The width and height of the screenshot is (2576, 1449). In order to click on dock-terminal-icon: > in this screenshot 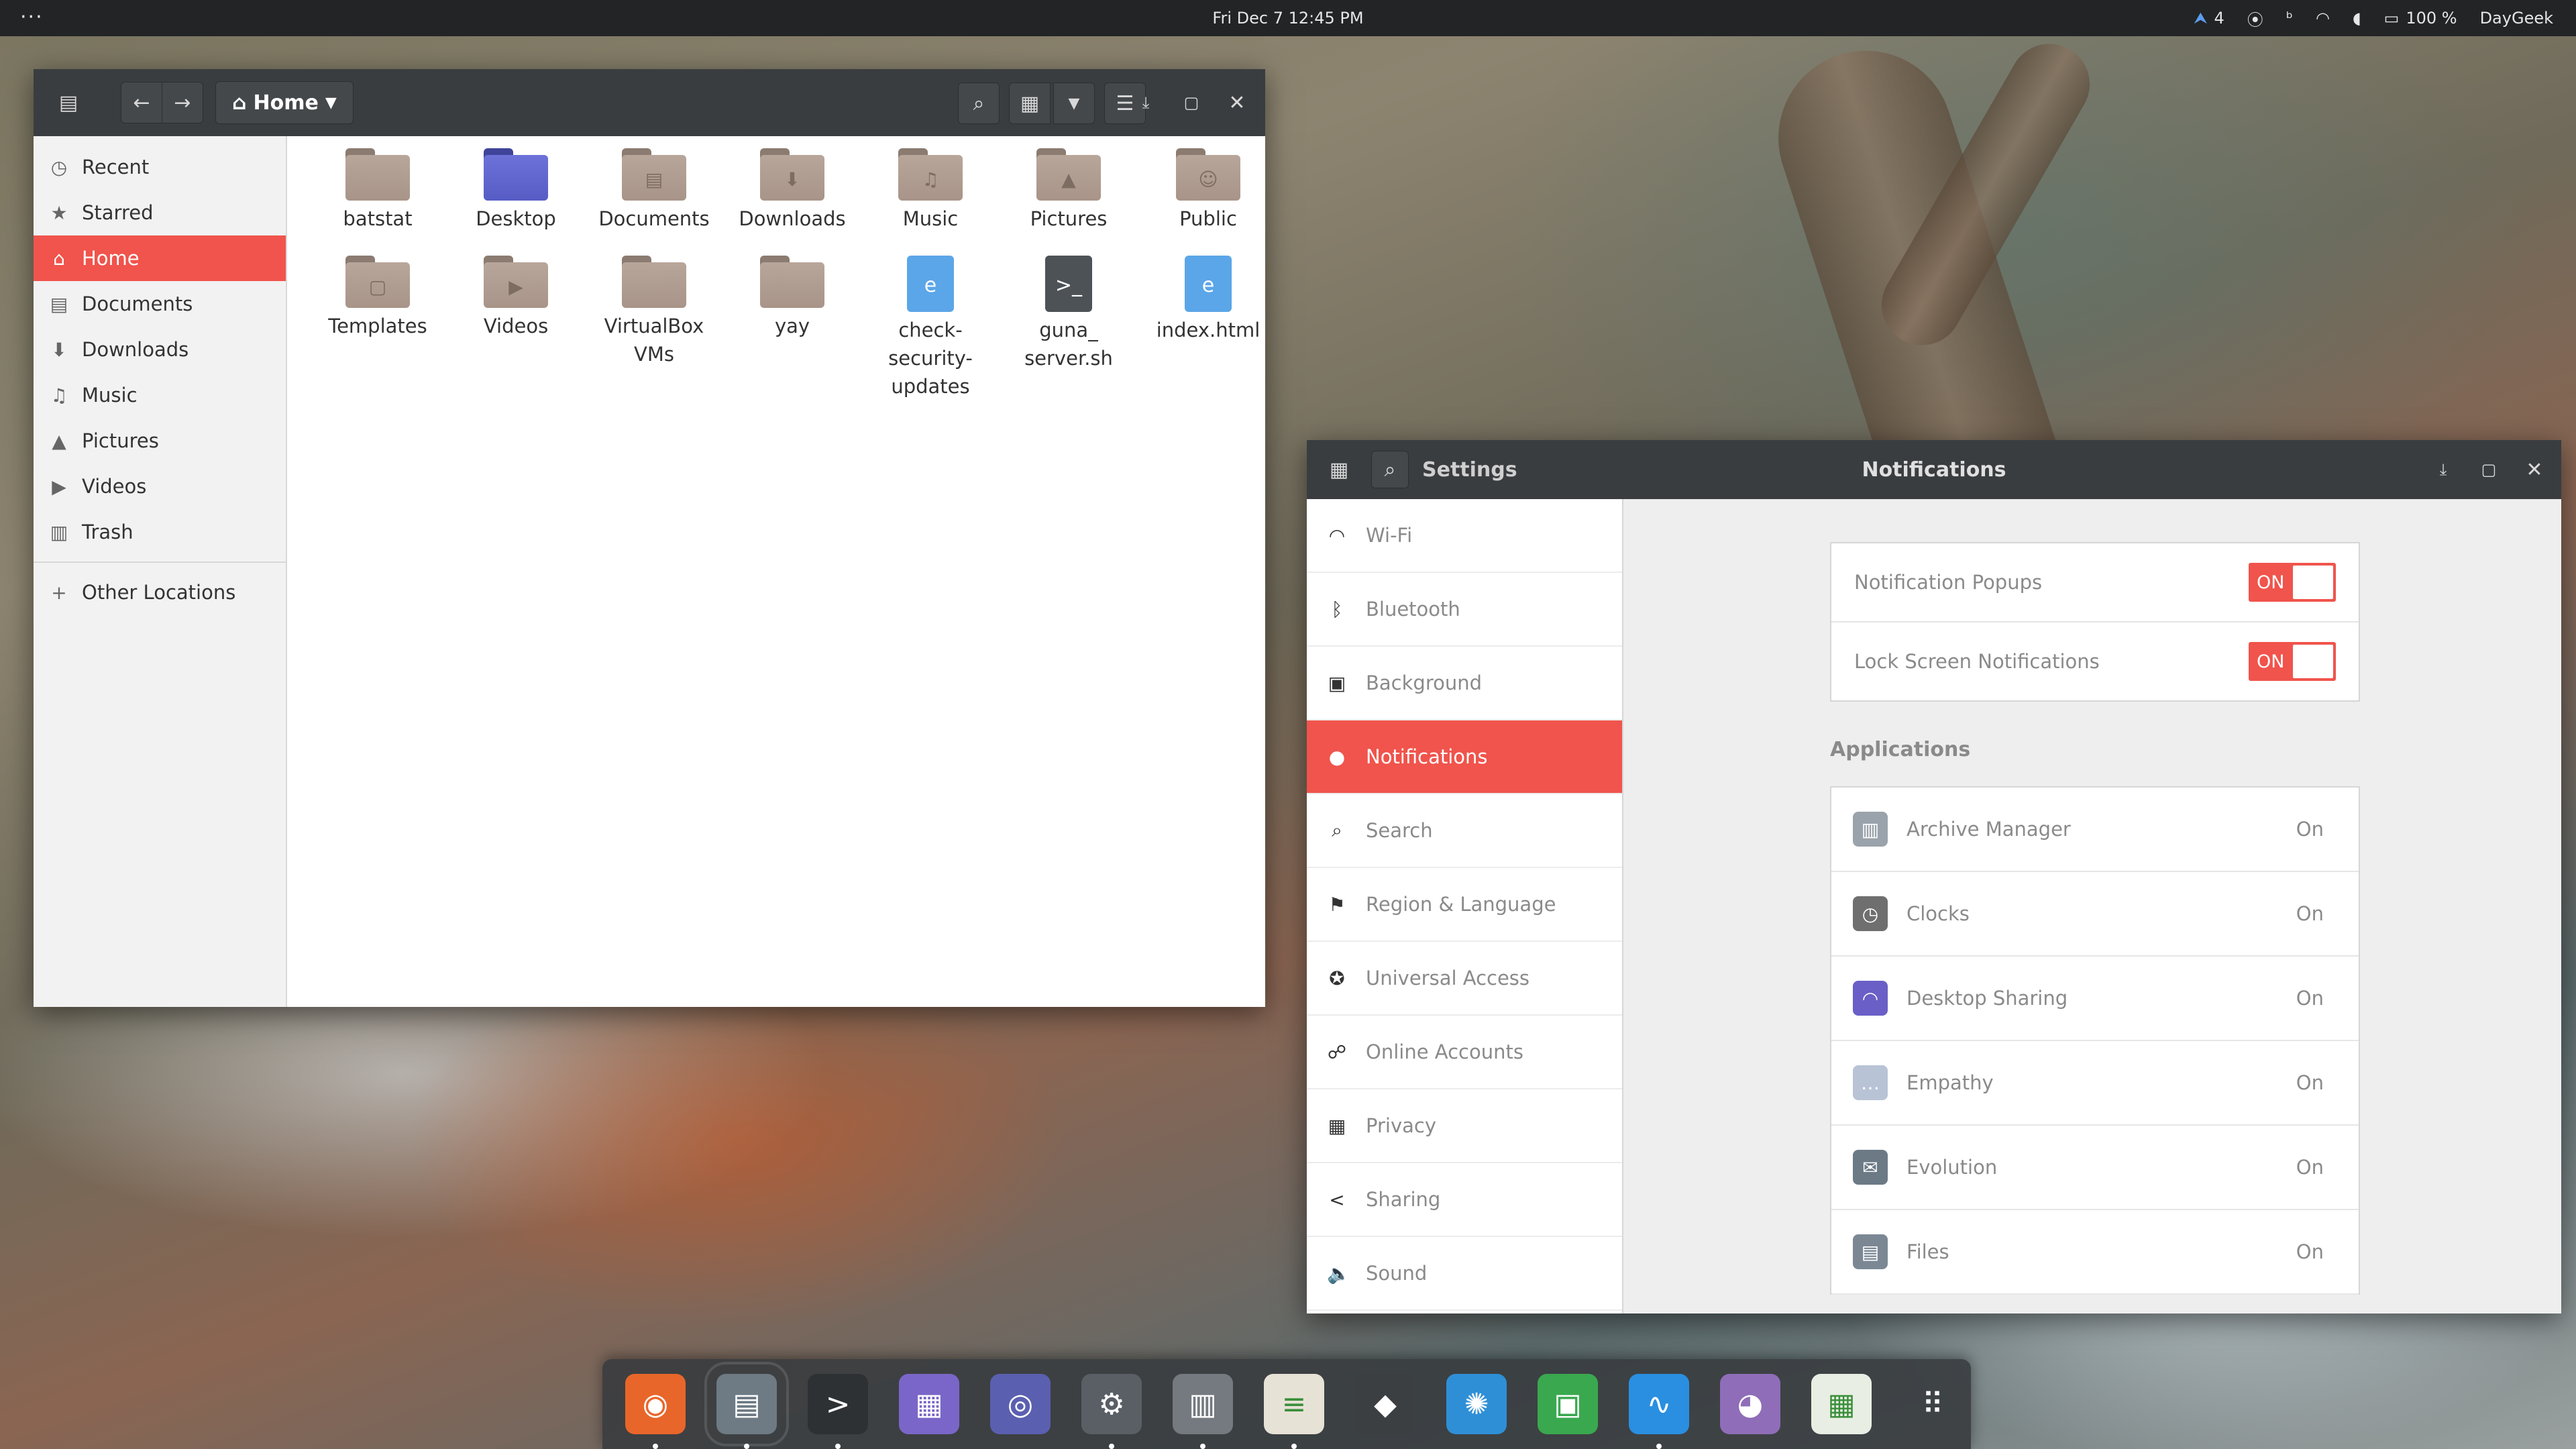, I will do `click(838, 1404)`.